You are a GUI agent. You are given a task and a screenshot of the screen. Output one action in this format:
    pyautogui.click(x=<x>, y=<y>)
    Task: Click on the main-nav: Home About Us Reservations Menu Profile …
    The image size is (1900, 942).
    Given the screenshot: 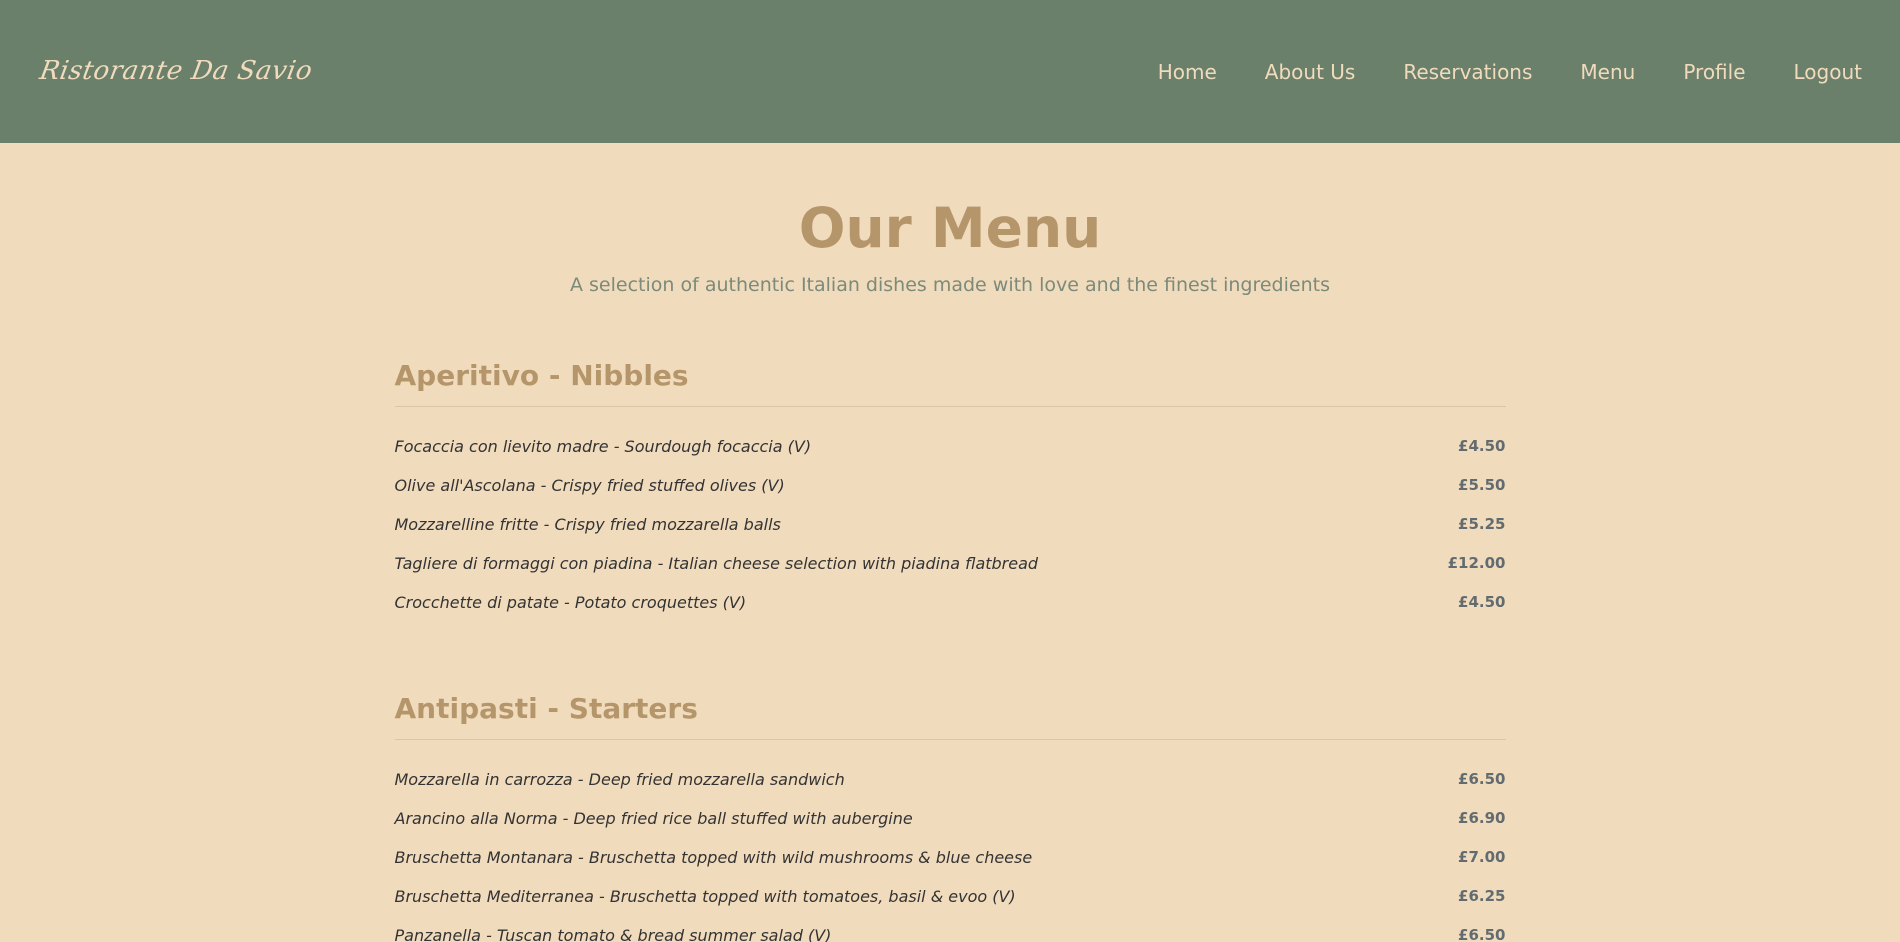 What is the action you would take?
    pyautogui.click(x=1486, y=72)
    